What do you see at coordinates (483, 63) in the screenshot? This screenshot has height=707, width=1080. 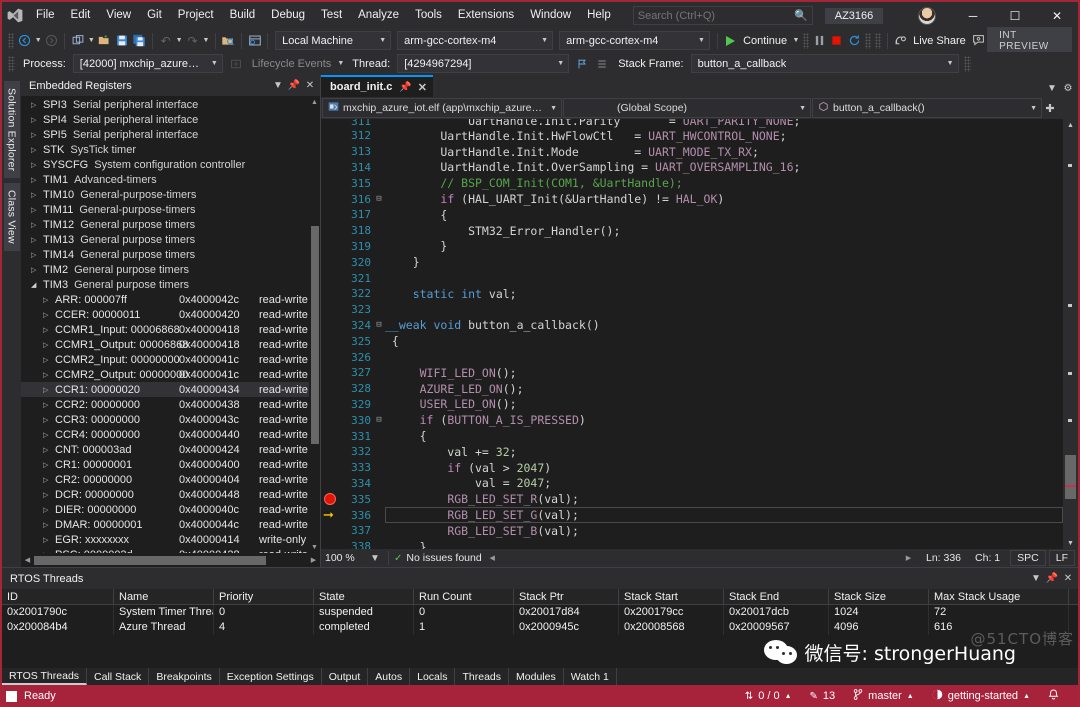 I see `thread-combo: [4294967294] ▼` at bounding box center [483, 63].